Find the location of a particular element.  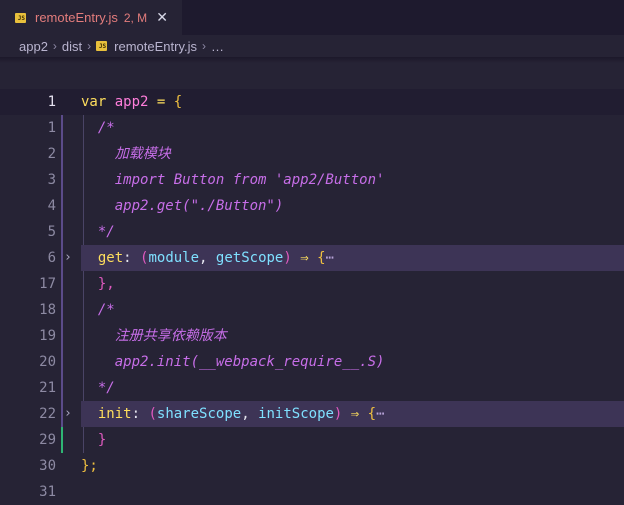

line-number: 19 is located at coordinates (47, 336).